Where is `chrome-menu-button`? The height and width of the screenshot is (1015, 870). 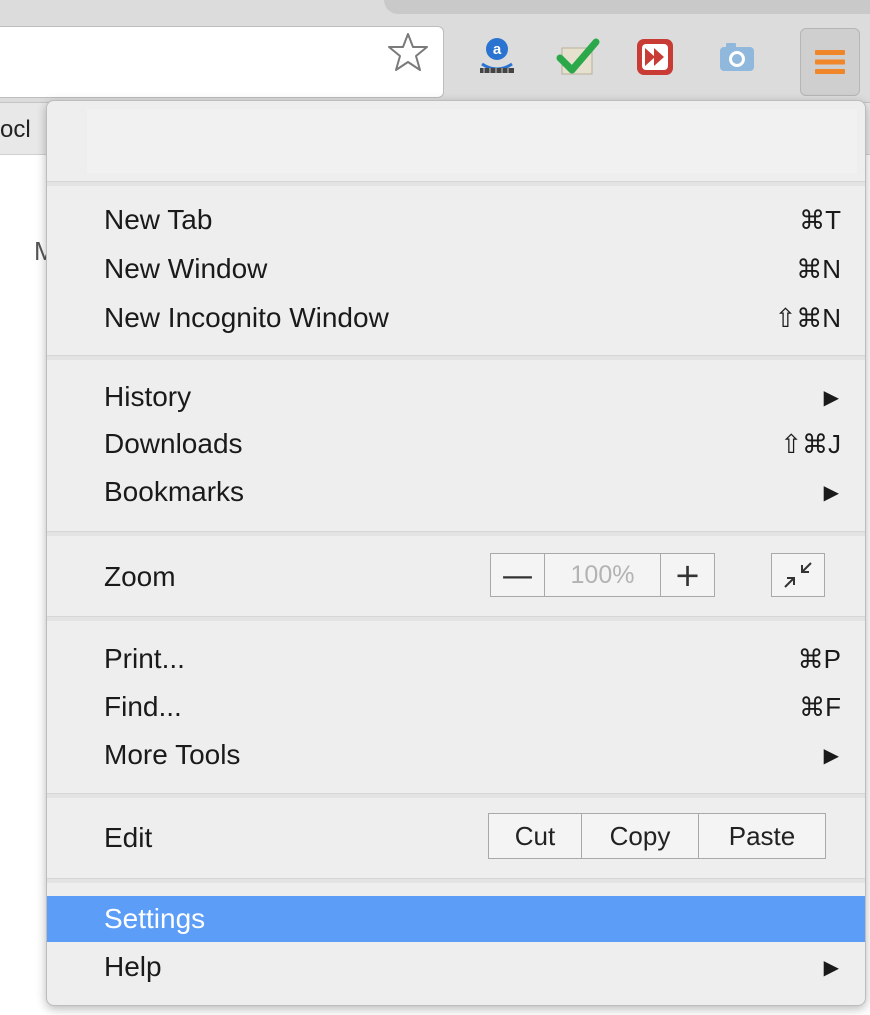 chrome-menu-button is located at coordinates (830, 62).